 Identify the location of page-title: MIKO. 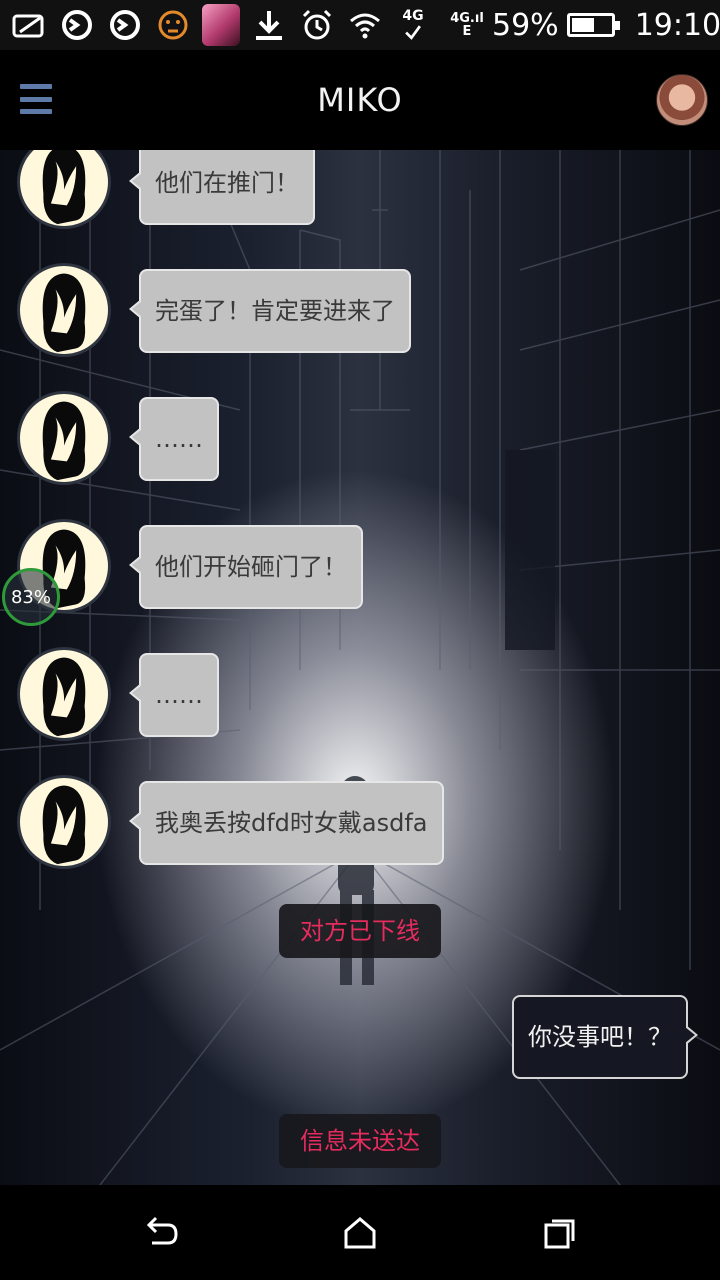
(360, 100).